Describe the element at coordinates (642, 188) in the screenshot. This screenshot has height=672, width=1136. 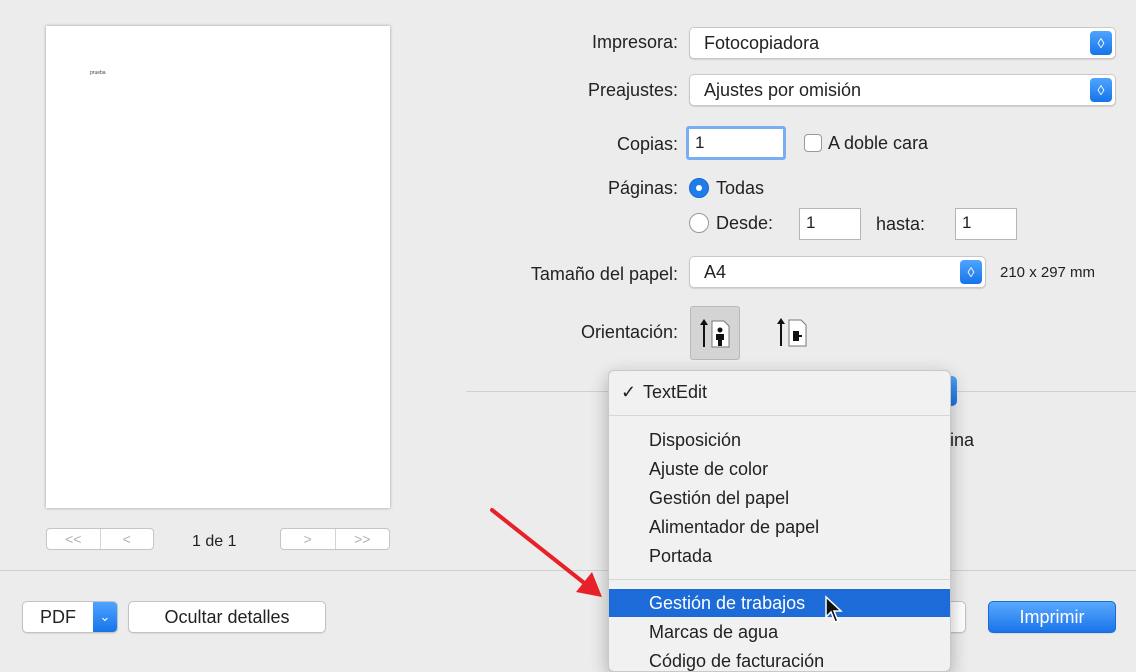
I see `pages-label: Páginas:` at that location.